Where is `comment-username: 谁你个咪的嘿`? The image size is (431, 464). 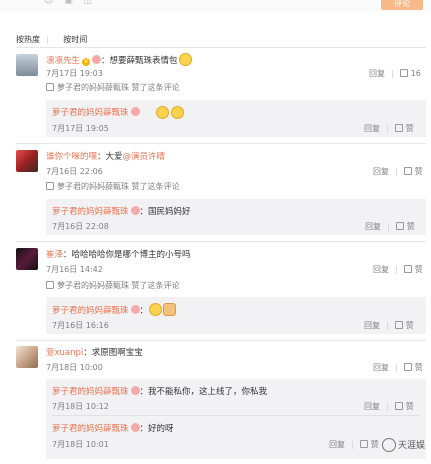 comment-username: 谁你个咪的嘿 is located at coordinates (71, 157).